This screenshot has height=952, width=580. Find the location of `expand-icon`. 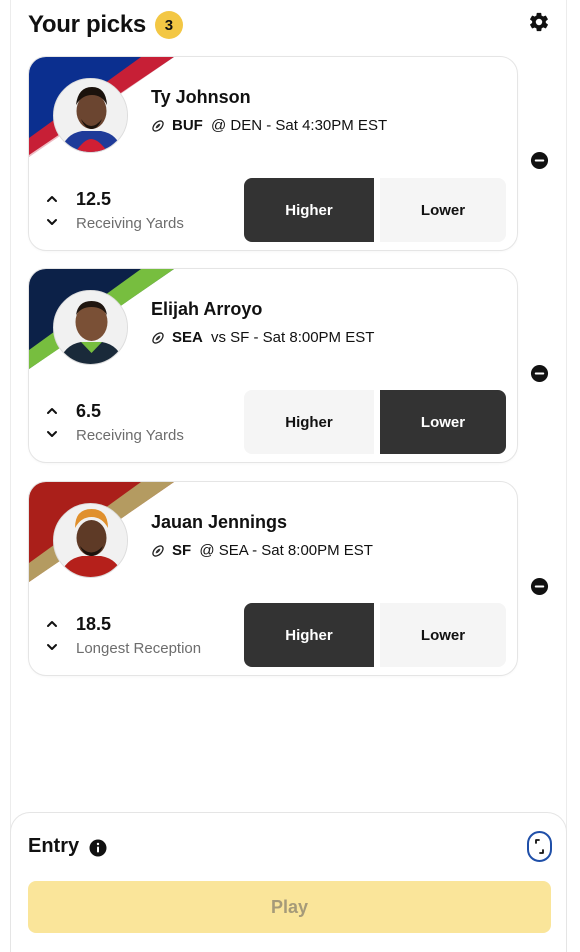

expand-icon is located at coordinates (539, 846).